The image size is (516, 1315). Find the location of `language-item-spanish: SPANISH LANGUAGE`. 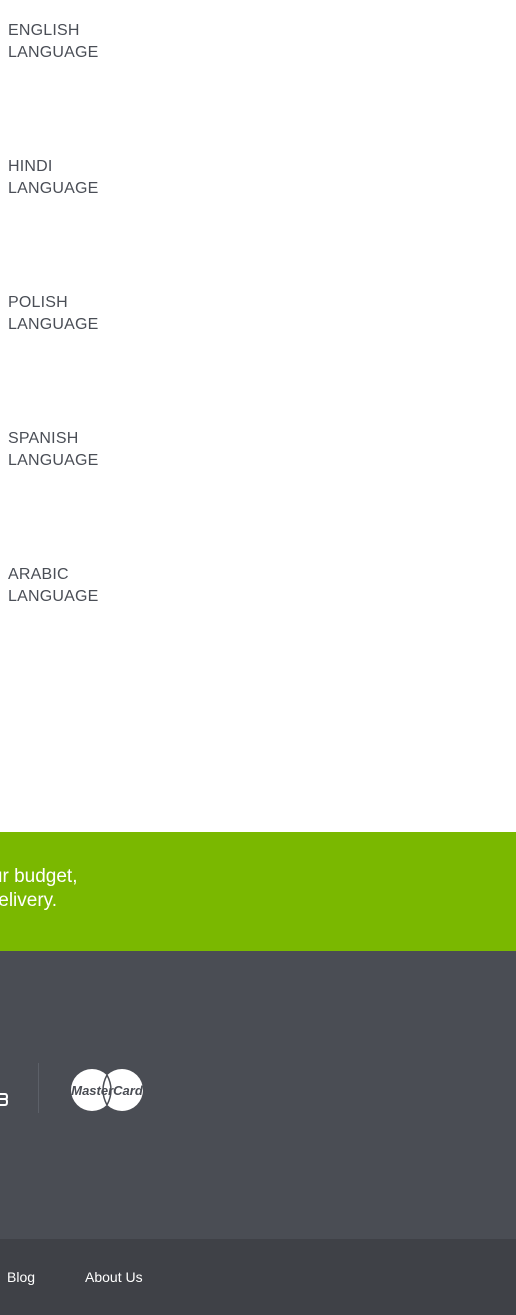

language-item-spanish: SPANISH LANGUAGE is located at coordinates (108, 450).